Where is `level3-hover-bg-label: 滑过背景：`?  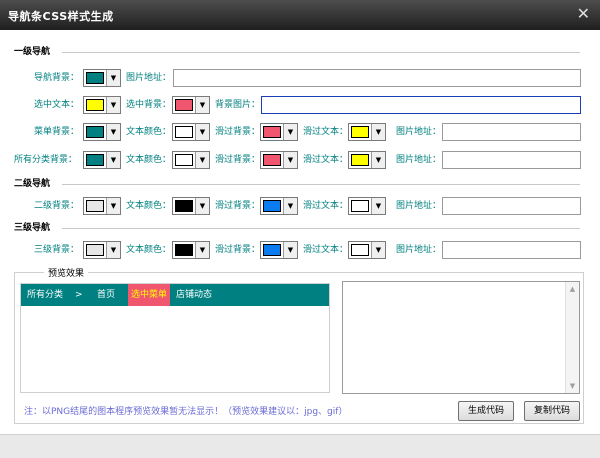 level3-hover-bg-label: 滑过背景： is located at coordinates (238, 250).